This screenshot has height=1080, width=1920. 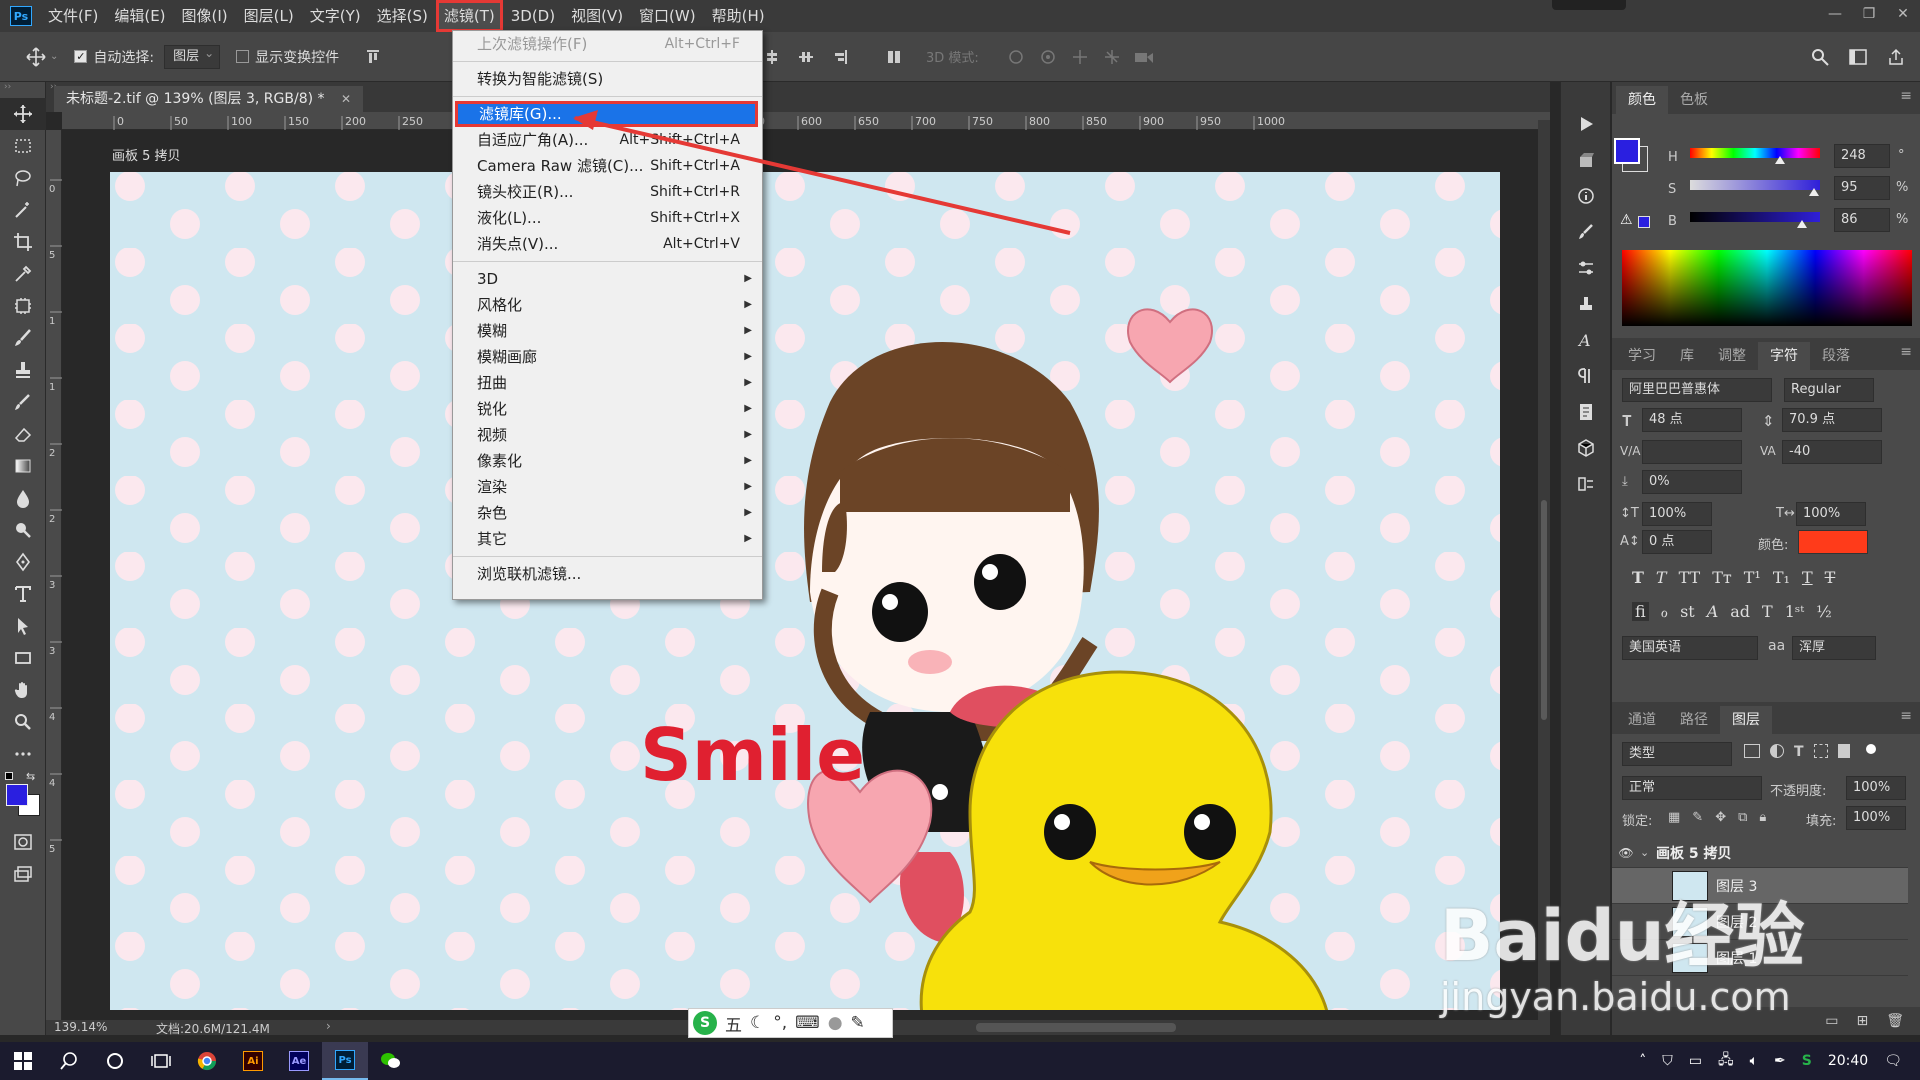 I want to click on ordinals-button: 1ˢᵗ, so click(x=1795, y=611).